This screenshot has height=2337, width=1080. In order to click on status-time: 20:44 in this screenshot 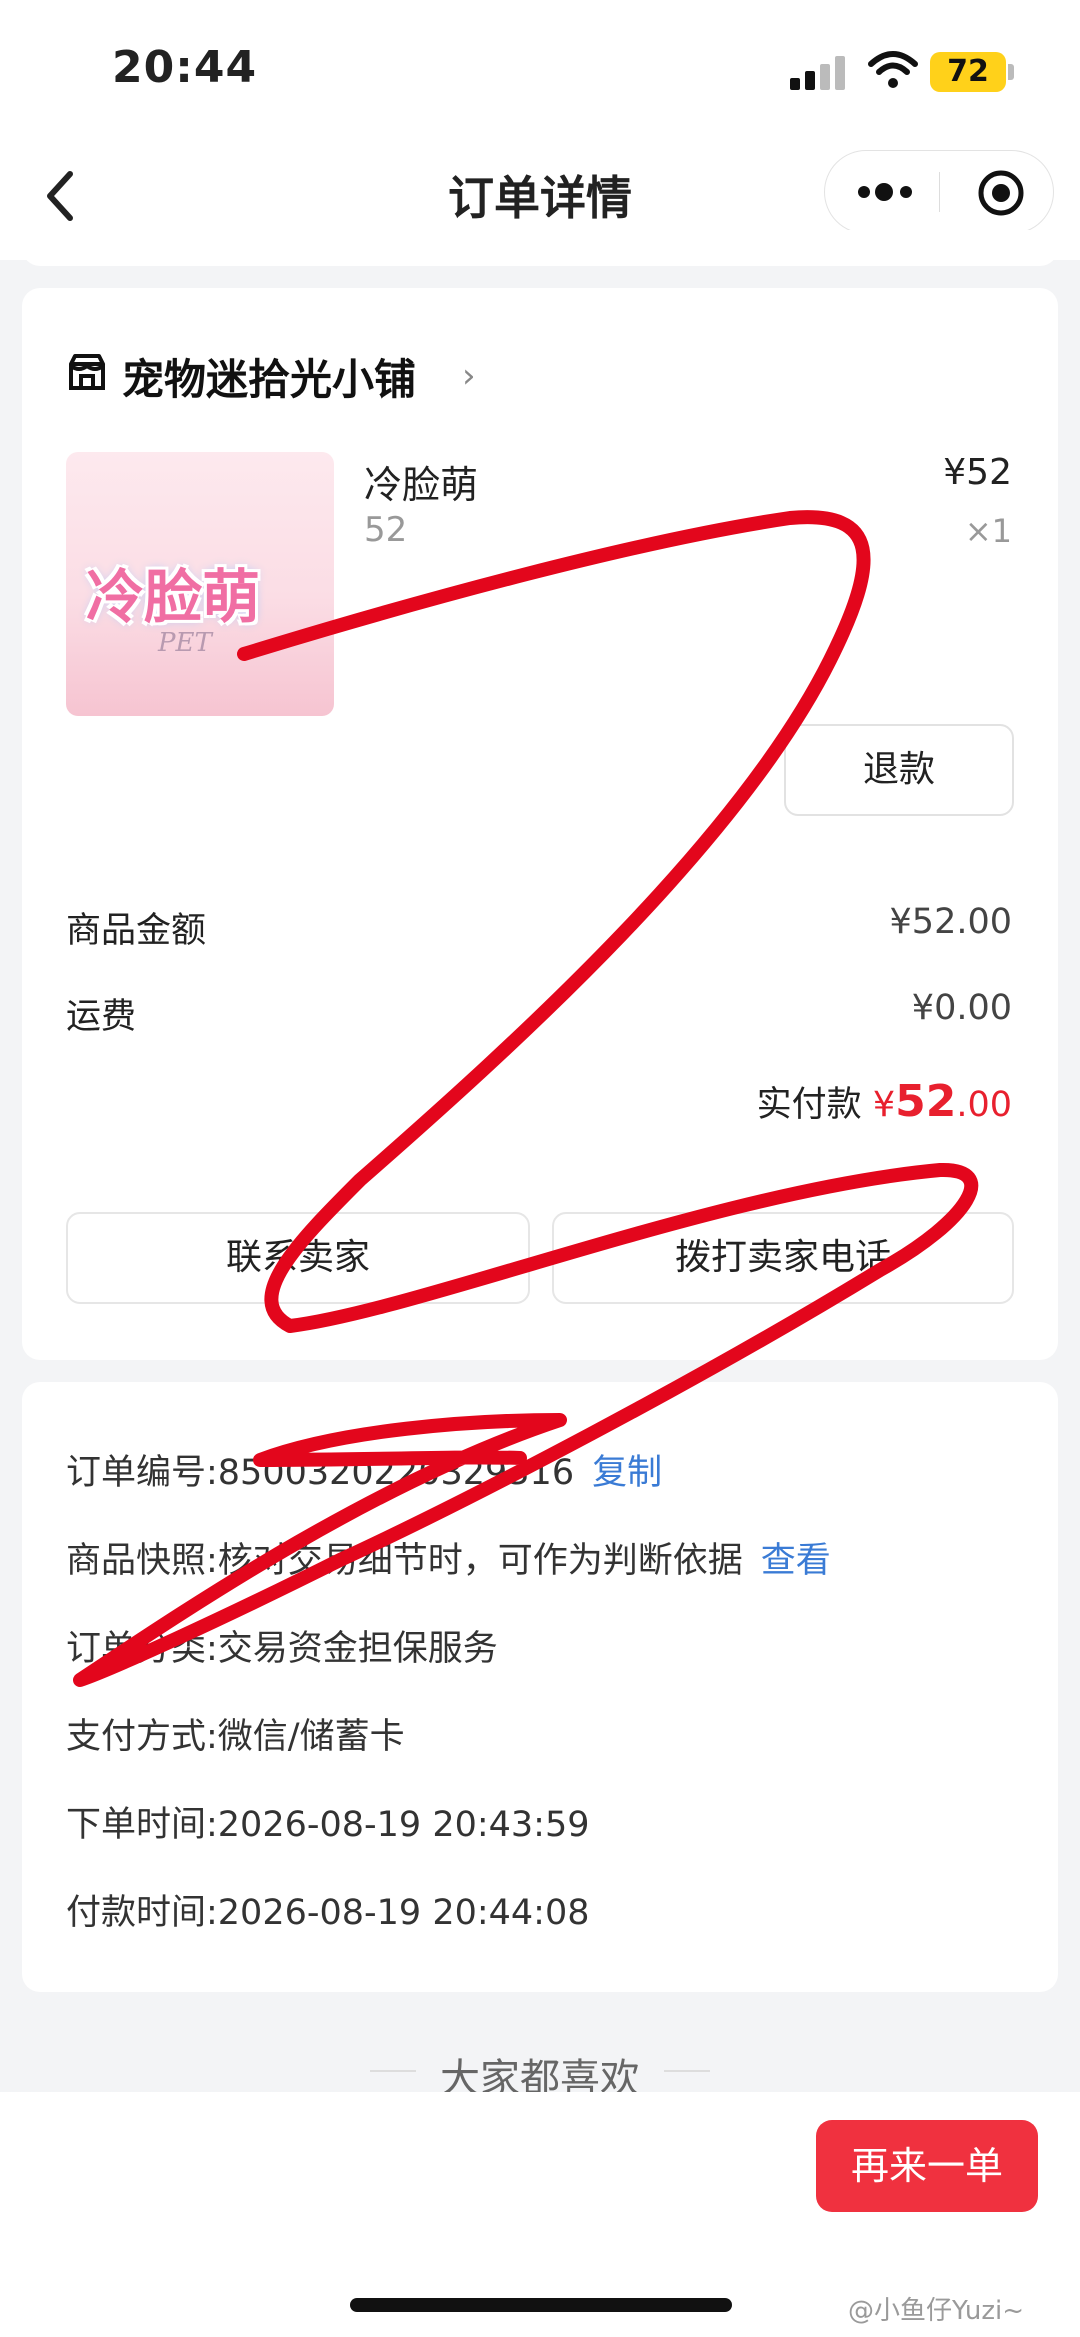, I will do `click(185, 67)`.